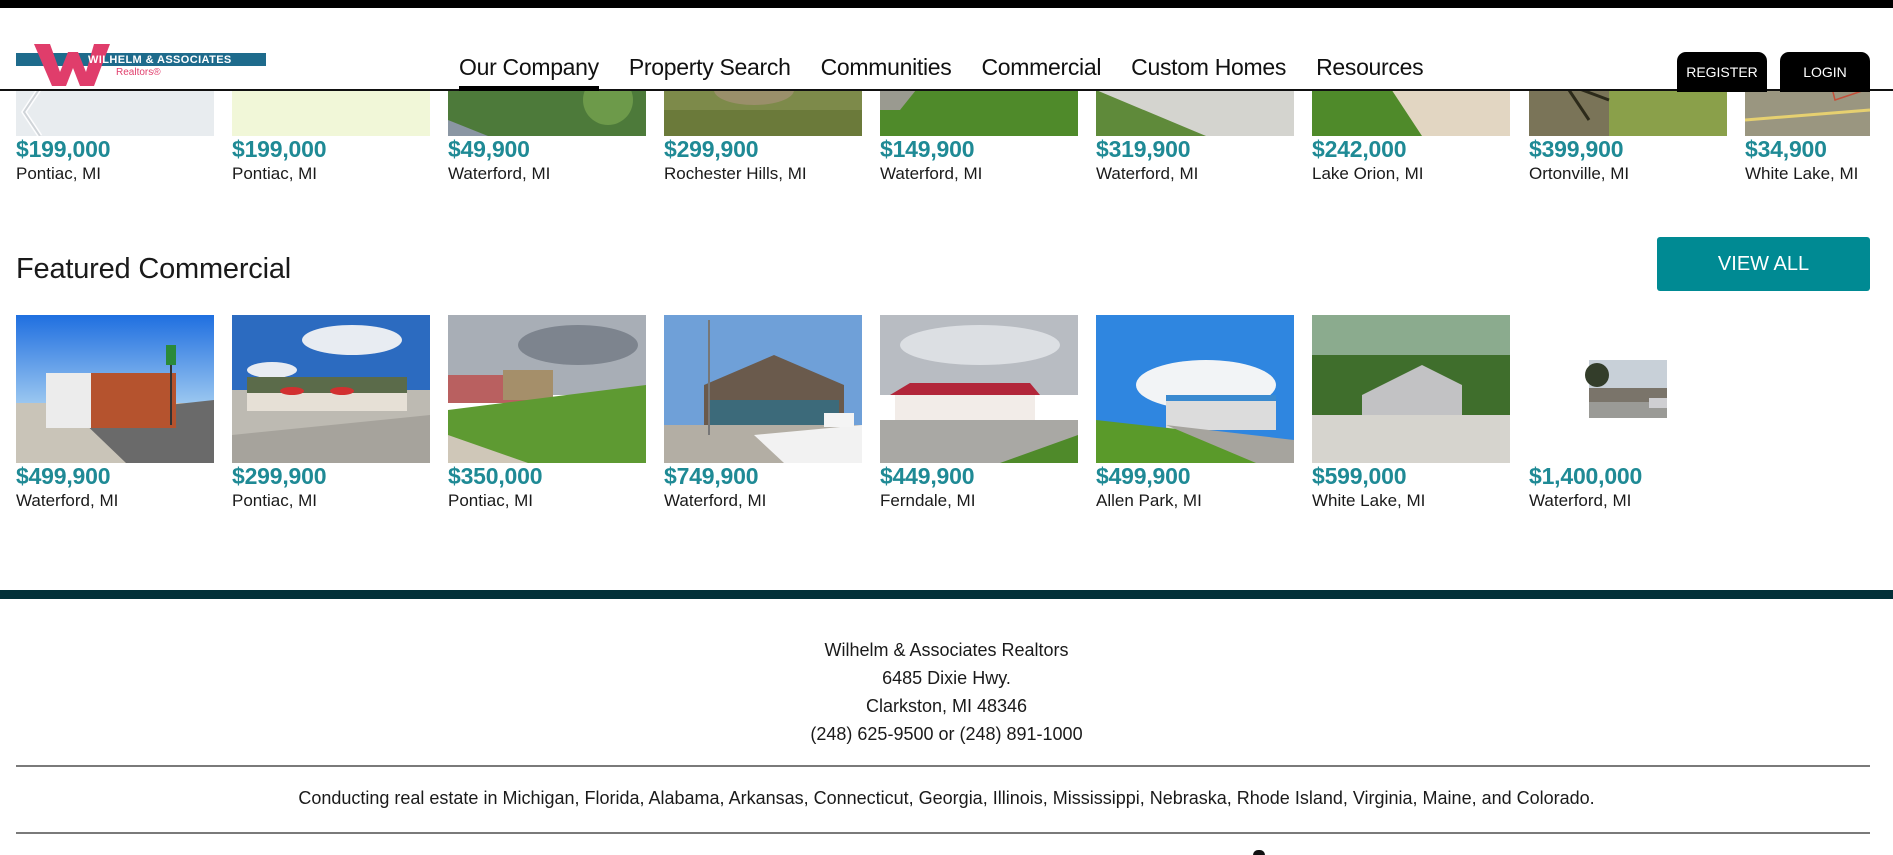  What do you see at coordinates (928, 500) in the screenshot?
I see `listing-location: Ferndale, MI` at bounding box center [928, 500].